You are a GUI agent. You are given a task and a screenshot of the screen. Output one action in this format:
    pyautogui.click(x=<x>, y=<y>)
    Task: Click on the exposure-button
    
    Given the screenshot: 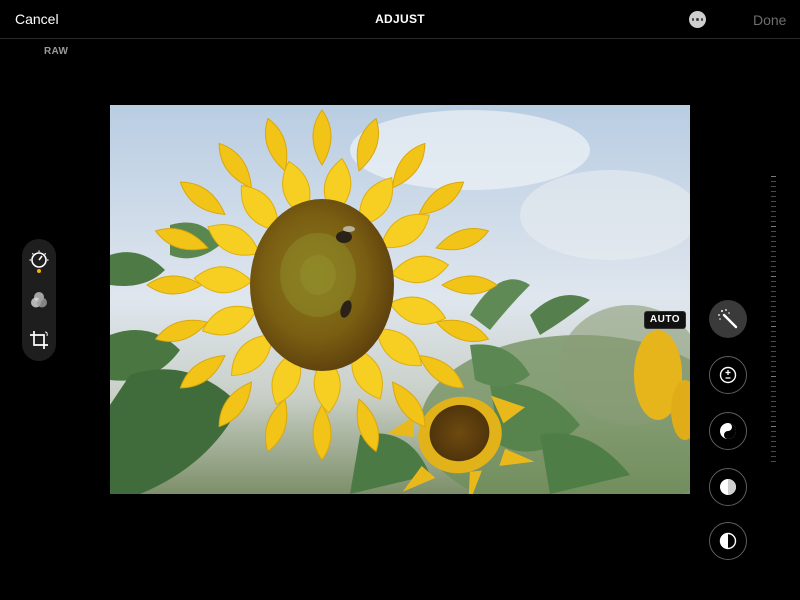 What is the action you would take?
    pyautogui.click(x=728, y=375)
    